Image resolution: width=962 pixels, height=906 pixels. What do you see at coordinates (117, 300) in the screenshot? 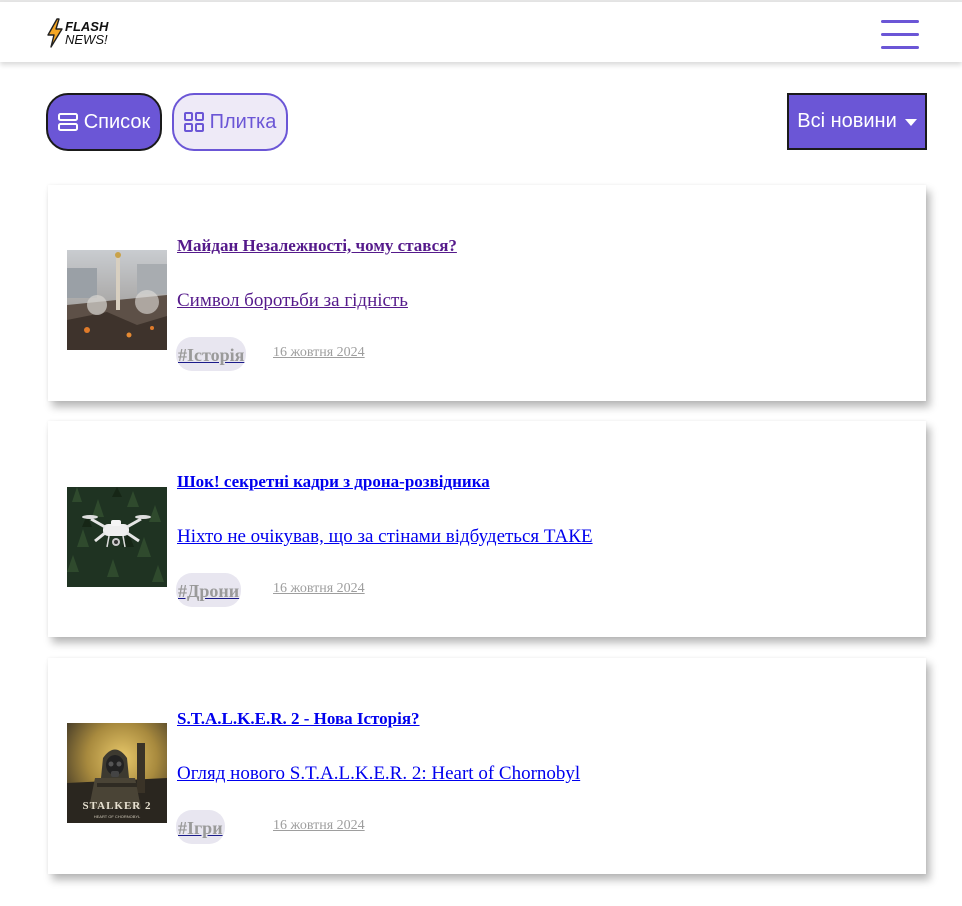
I see `maidan-photo` at bounding box center [117, 300].